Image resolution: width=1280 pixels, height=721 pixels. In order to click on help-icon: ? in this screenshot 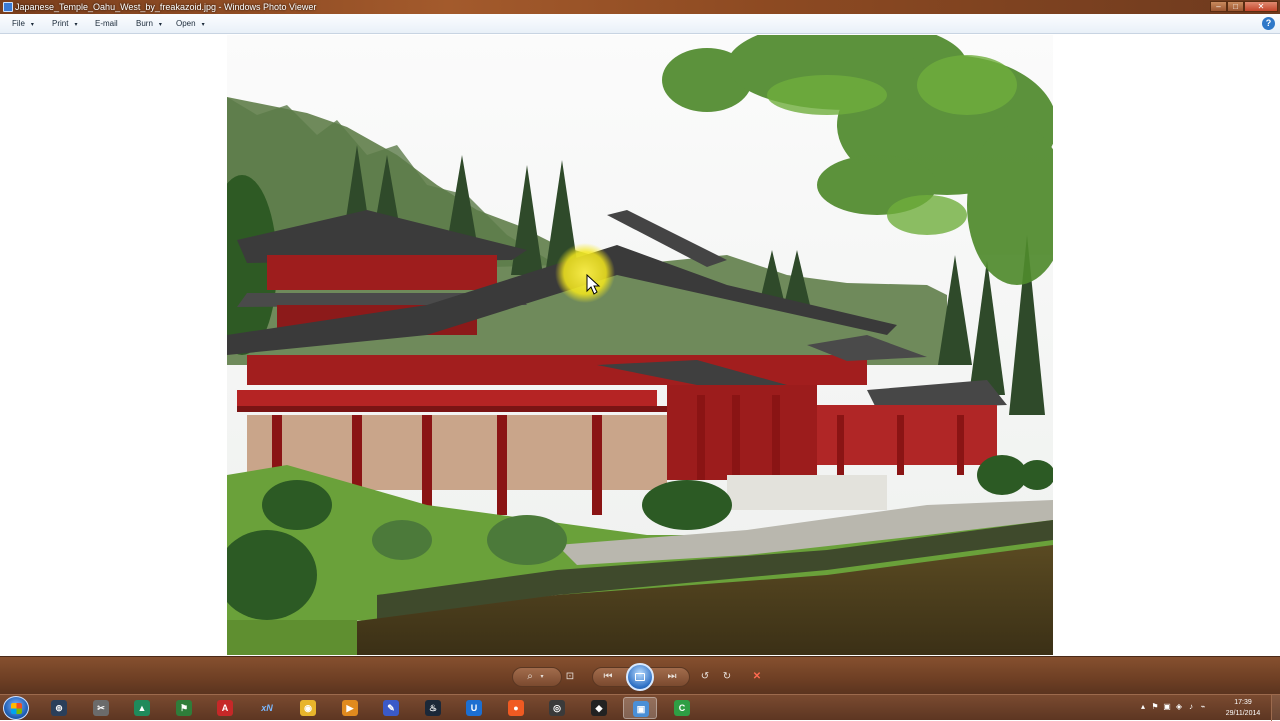, I will do `click(1268, 23)`.